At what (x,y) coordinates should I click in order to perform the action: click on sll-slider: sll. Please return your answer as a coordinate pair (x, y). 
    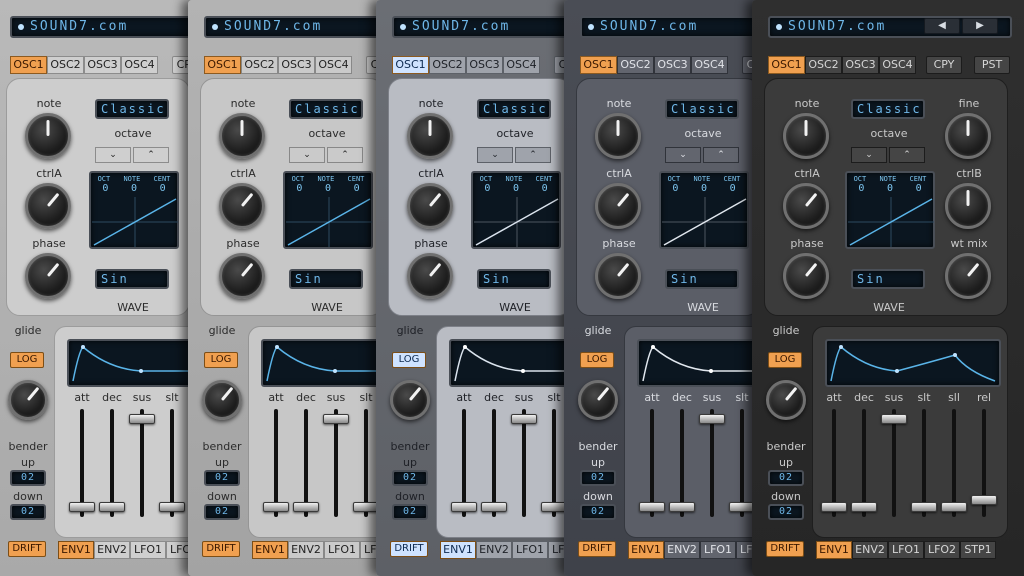
    Looking at the image, I should click on (954, 454).